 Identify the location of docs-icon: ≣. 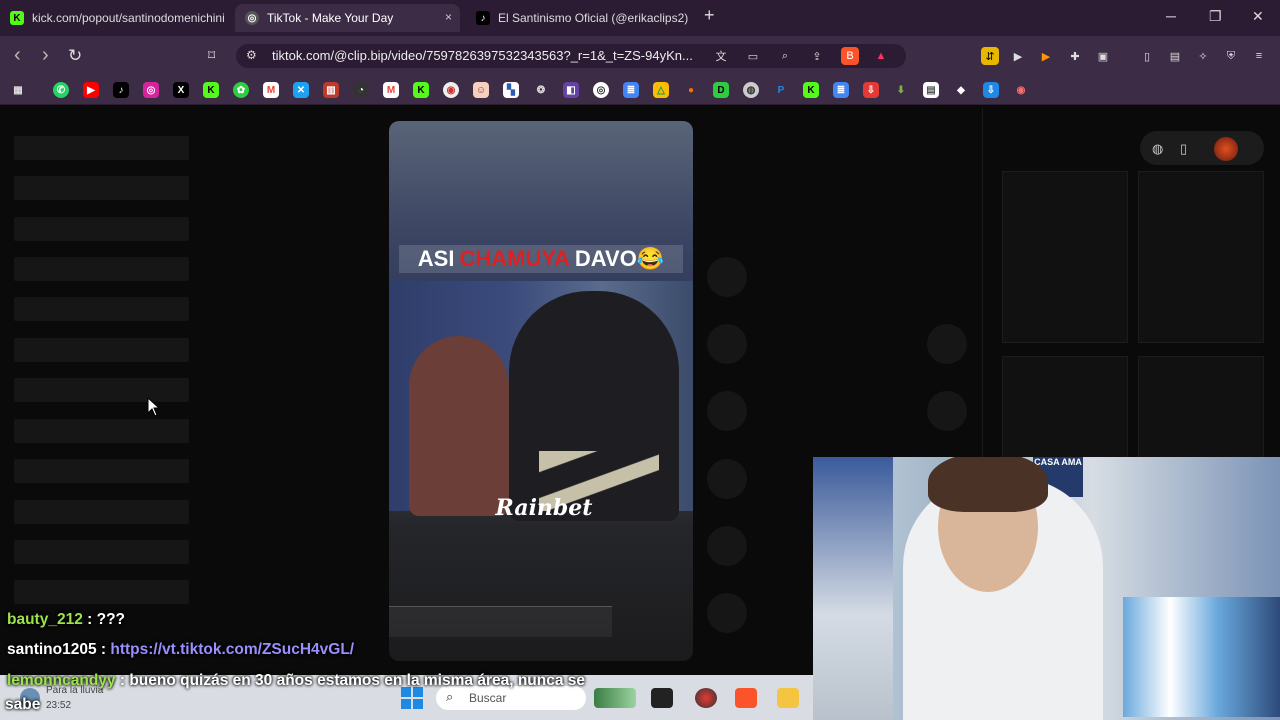
(631, 90).